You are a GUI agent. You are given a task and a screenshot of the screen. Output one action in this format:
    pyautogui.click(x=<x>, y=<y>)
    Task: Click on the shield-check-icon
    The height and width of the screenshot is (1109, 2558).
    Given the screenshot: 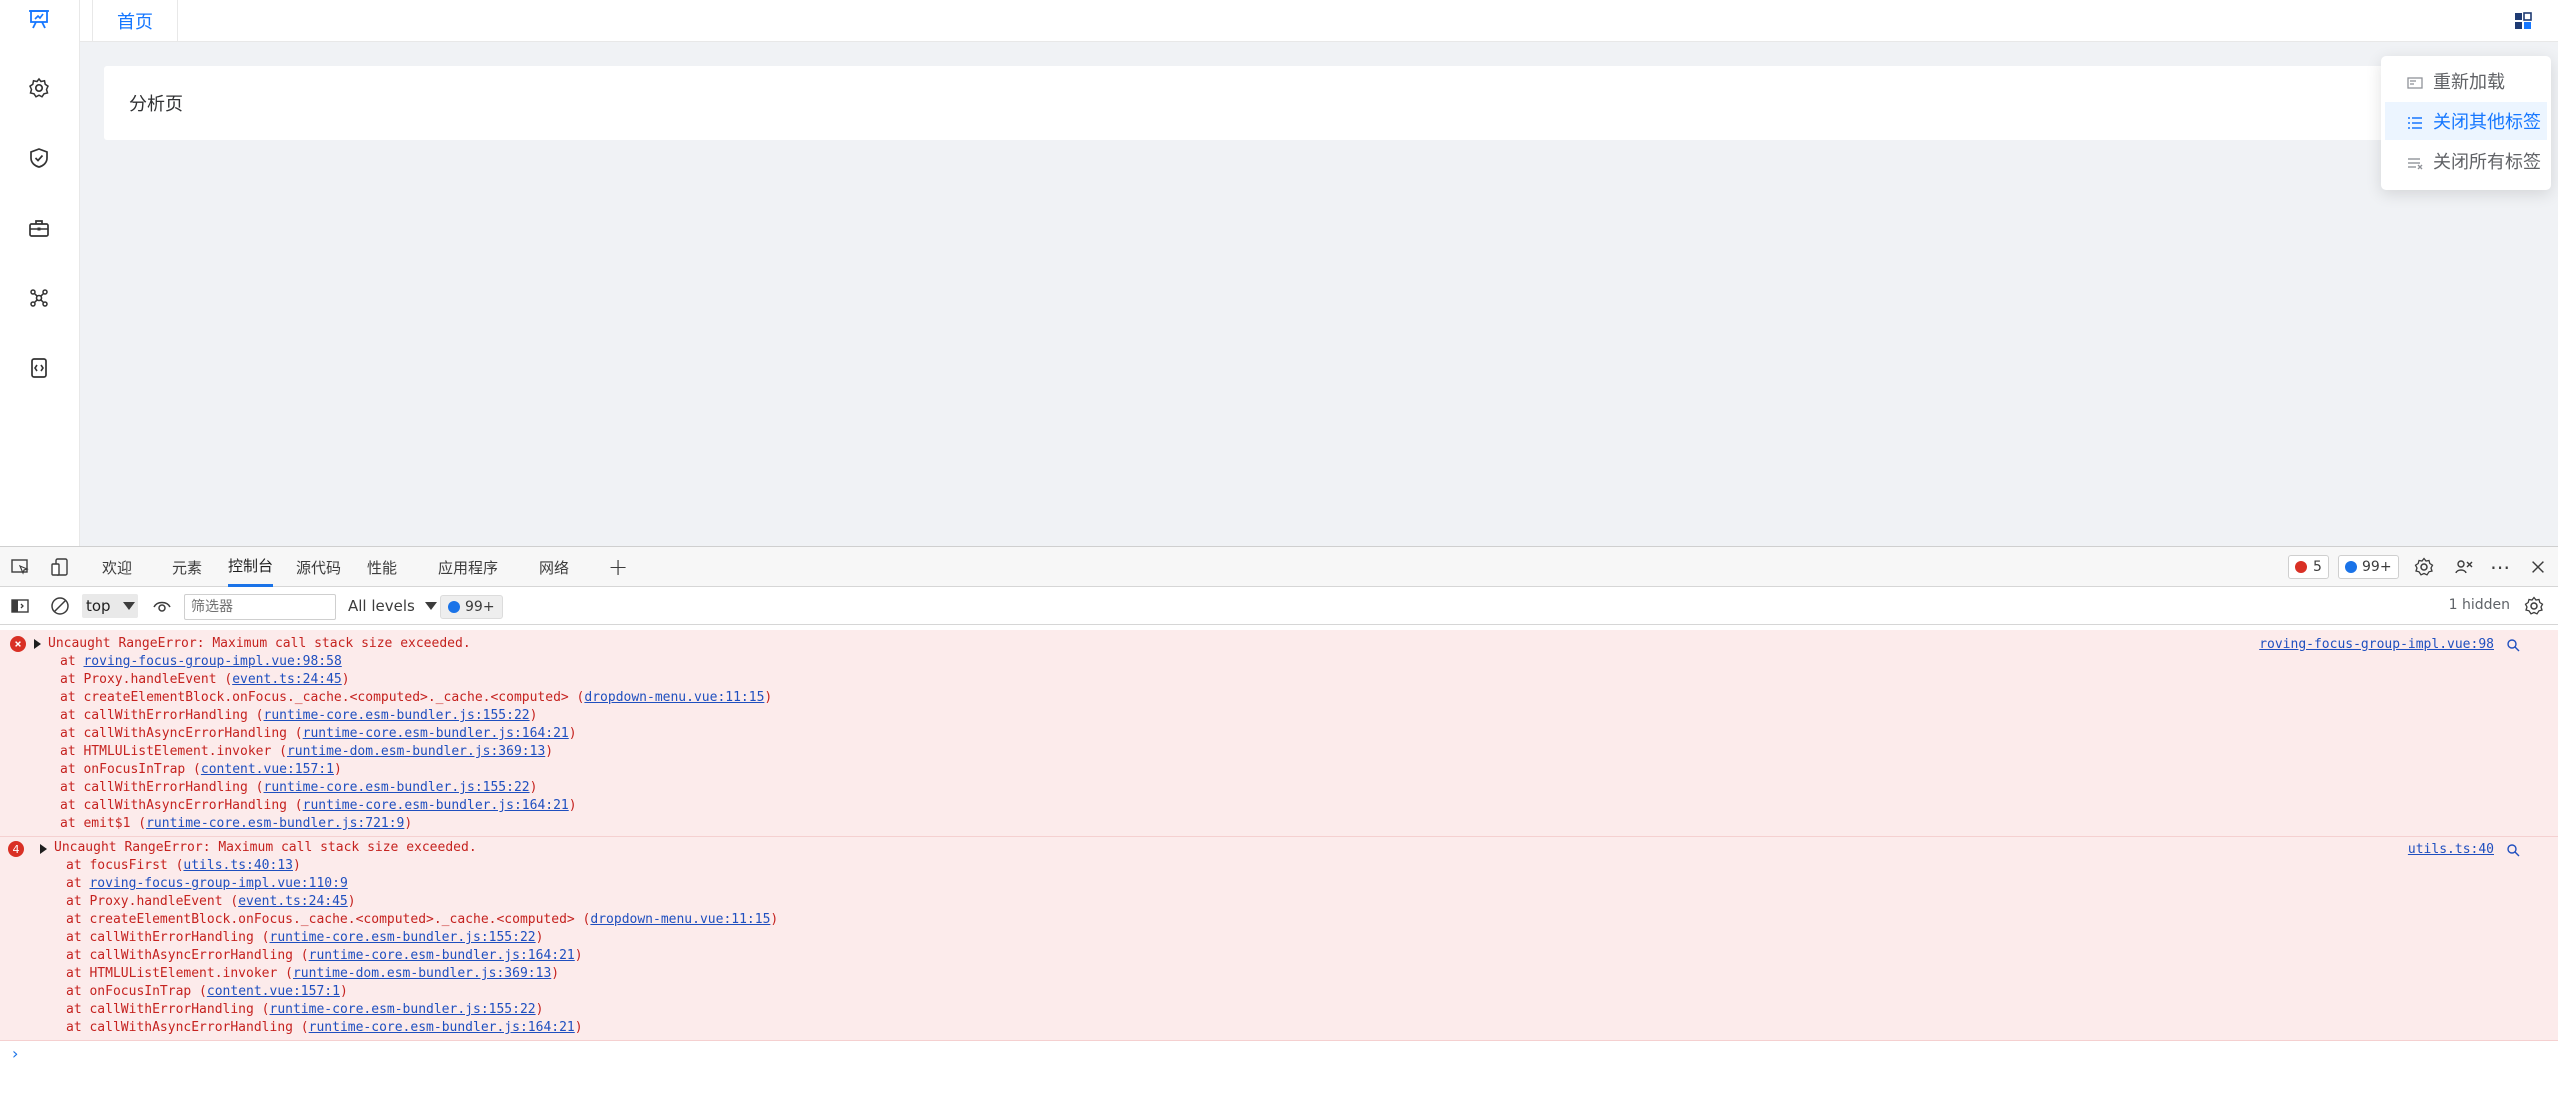 What is the action you would take?
    pyautogui.click(x=39, y=158)
    